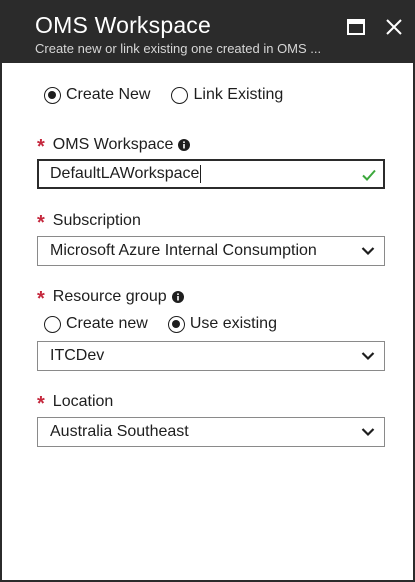 This screenshot has width=415, height=582. Describe the element at coordinates (113, 144) in the screenshot. I see `workspace-label-text: OMS Workspace` at that location.